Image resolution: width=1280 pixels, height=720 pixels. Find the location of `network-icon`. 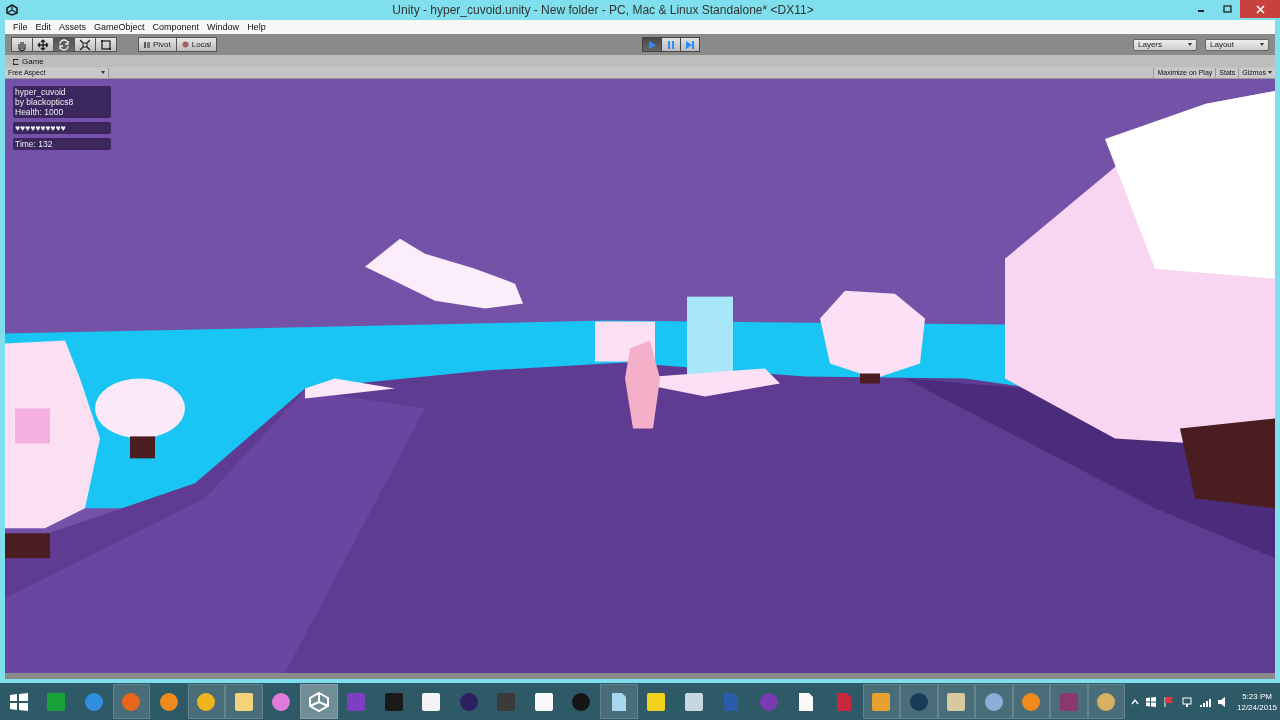

network-icon is located at coordinates (1187, 701).